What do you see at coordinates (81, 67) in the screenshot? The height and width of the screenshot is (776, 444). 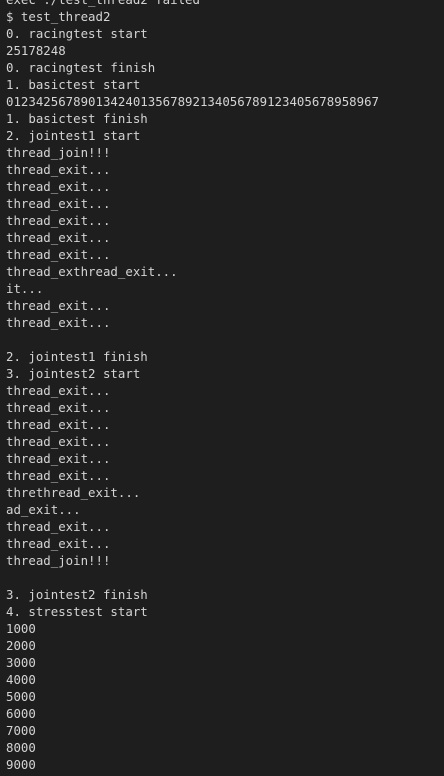 I see `terminal-line: 0. racingtest finish` at bounding box center [81, 67].